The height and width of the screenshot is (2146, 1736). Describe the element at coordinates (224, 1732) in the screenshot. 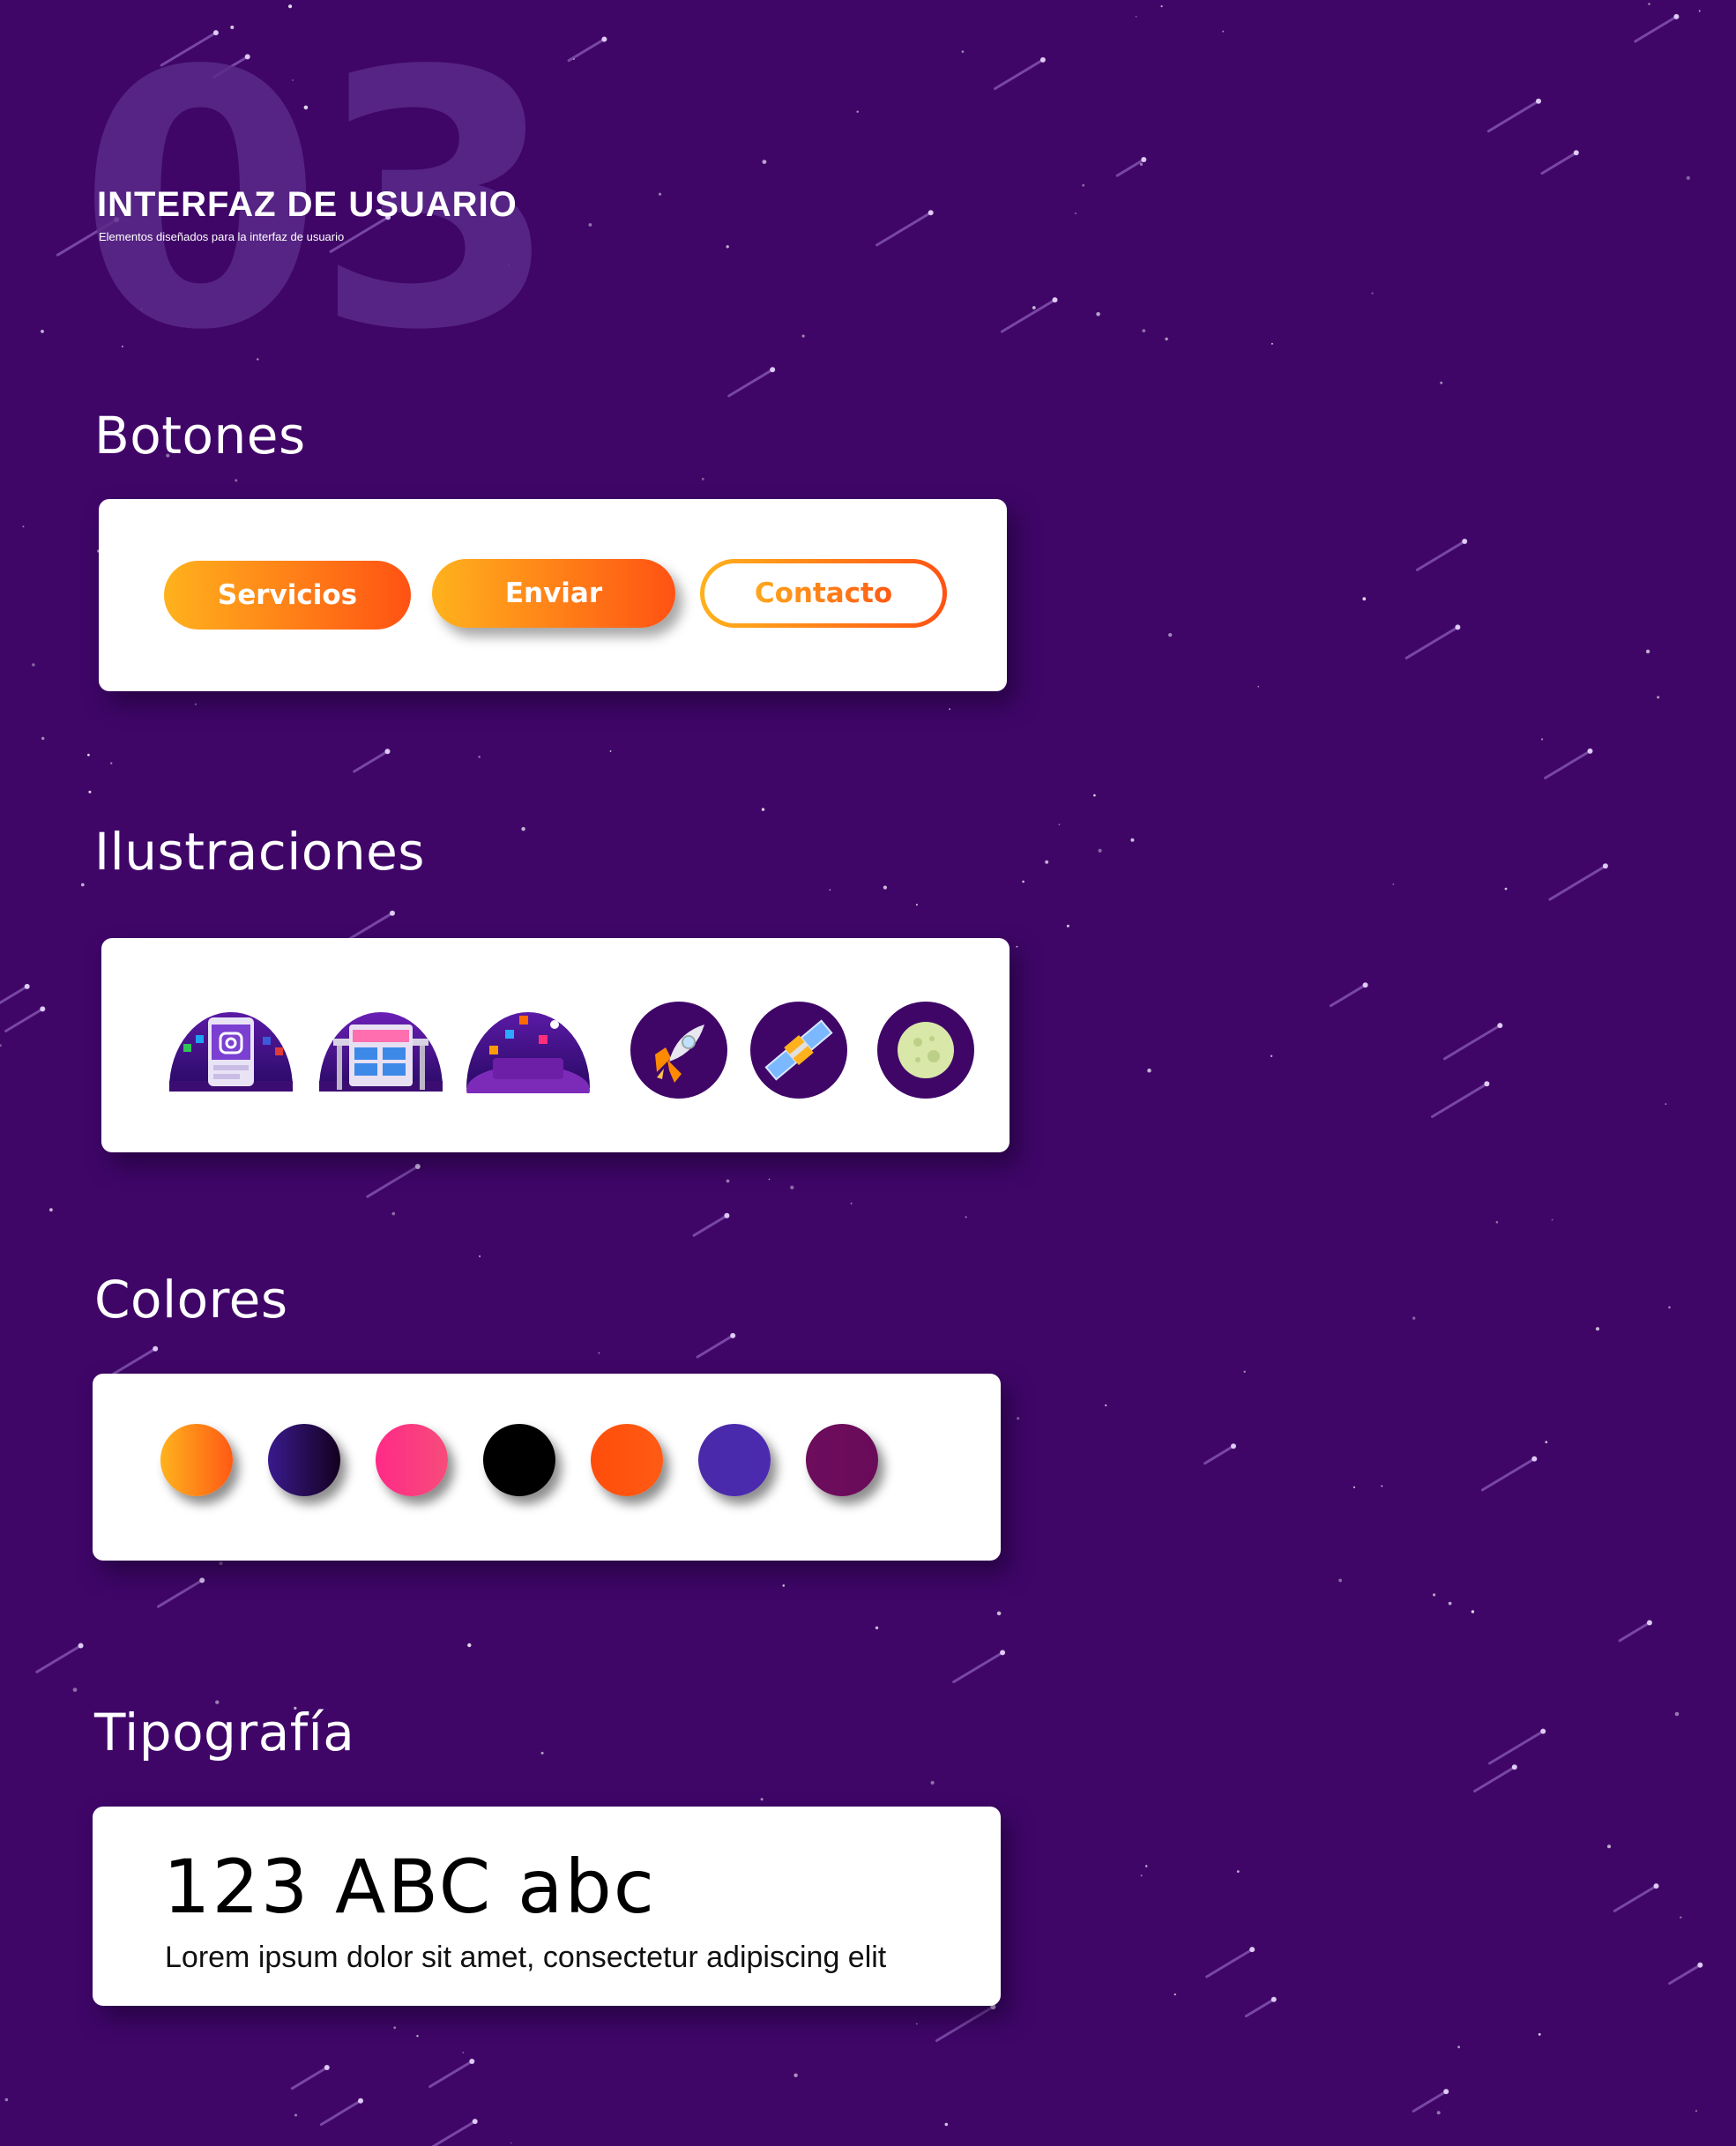

I see `typography-section-title: Tipografía` at that location.